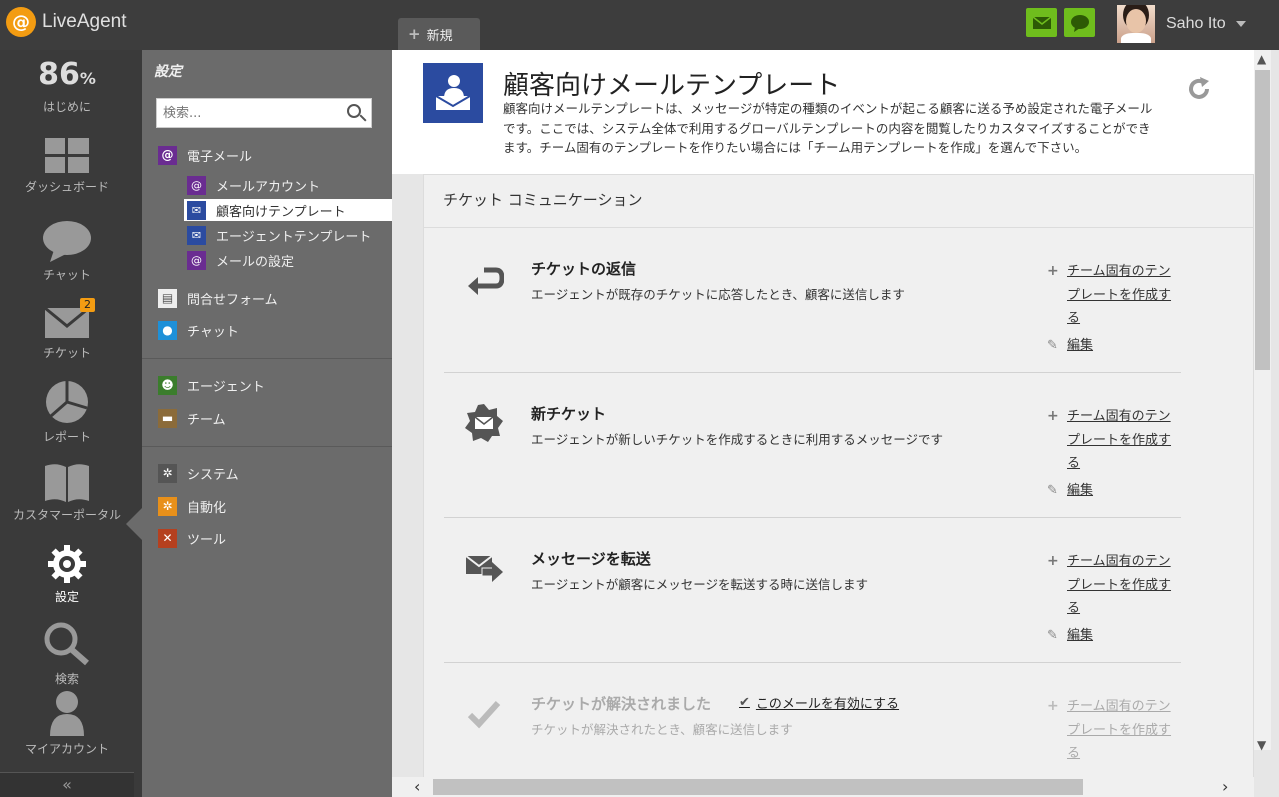  Describe the element at coordinates (167, 538) in the screenshot. I see `tools-icon: ✕` at that location.